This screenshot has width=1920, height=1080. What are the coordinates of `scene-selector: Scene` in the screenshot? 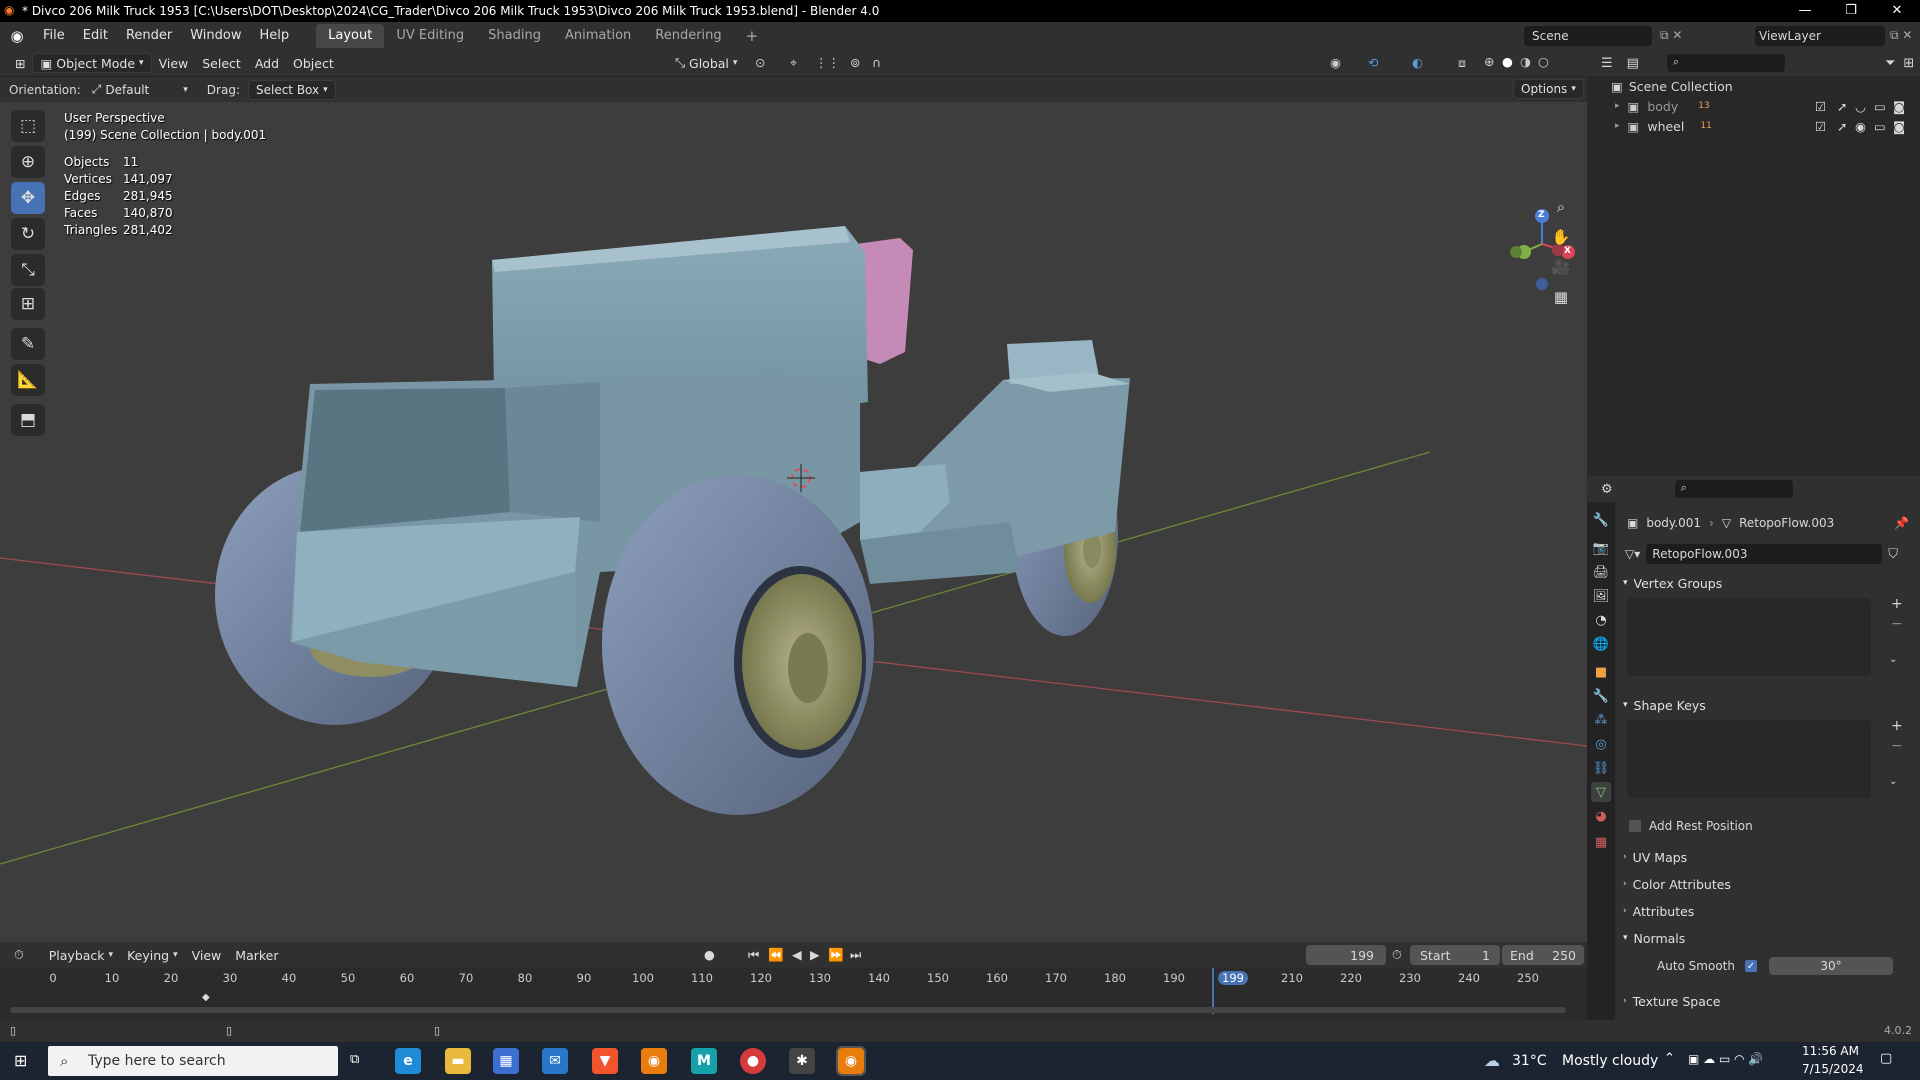 It's located at (1588, 36).